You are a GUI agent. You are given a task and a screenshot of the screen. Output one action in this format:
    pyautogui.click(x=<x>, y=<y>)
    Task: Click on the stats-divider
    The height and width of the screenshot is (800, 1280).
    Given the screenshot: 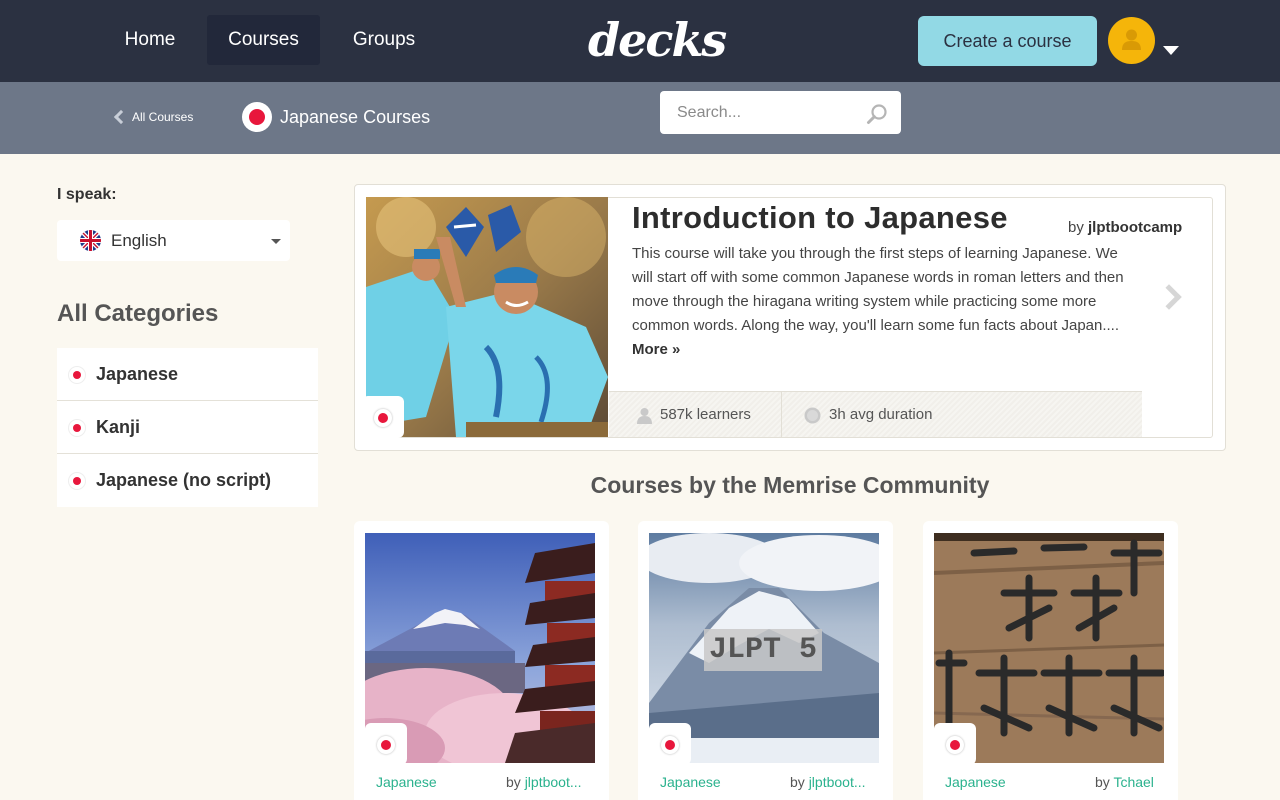 What is the action you would take?
    pyautogui.click(x=781, y=414)
    